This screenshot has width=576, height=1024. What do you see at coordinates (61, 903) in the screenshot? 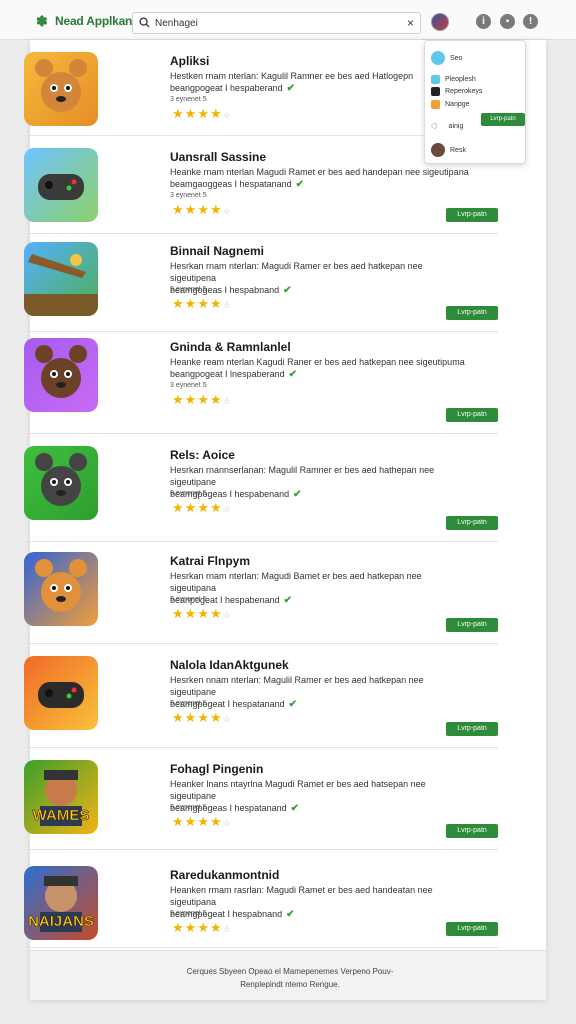
I see `app-icon: NAIJANS` at bounding box center [61, 903].